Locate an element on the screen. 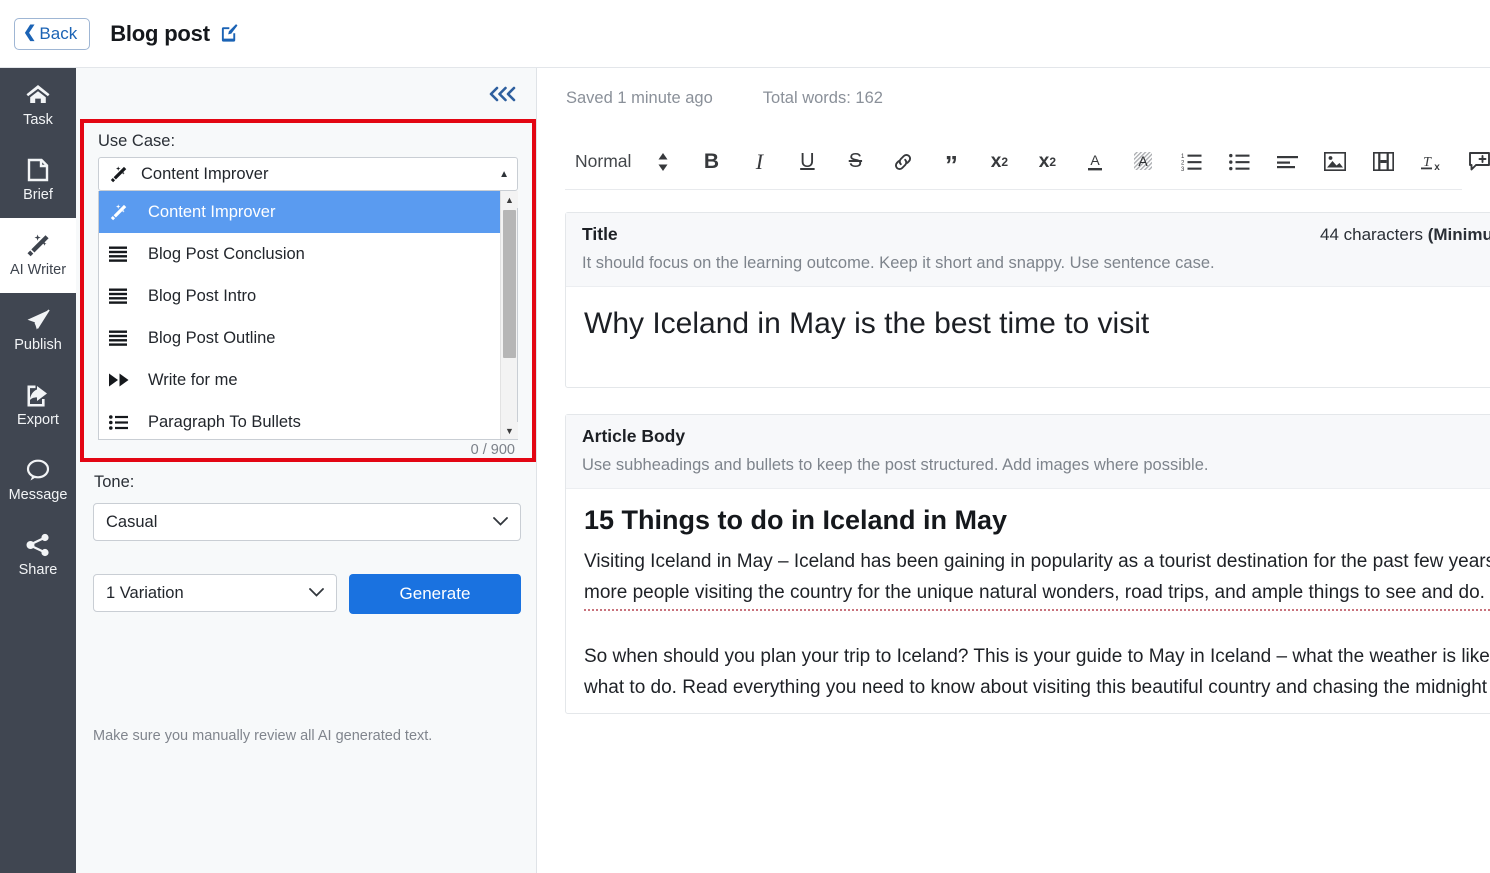  tone-select: Casual is located at coordinates (307, 522).